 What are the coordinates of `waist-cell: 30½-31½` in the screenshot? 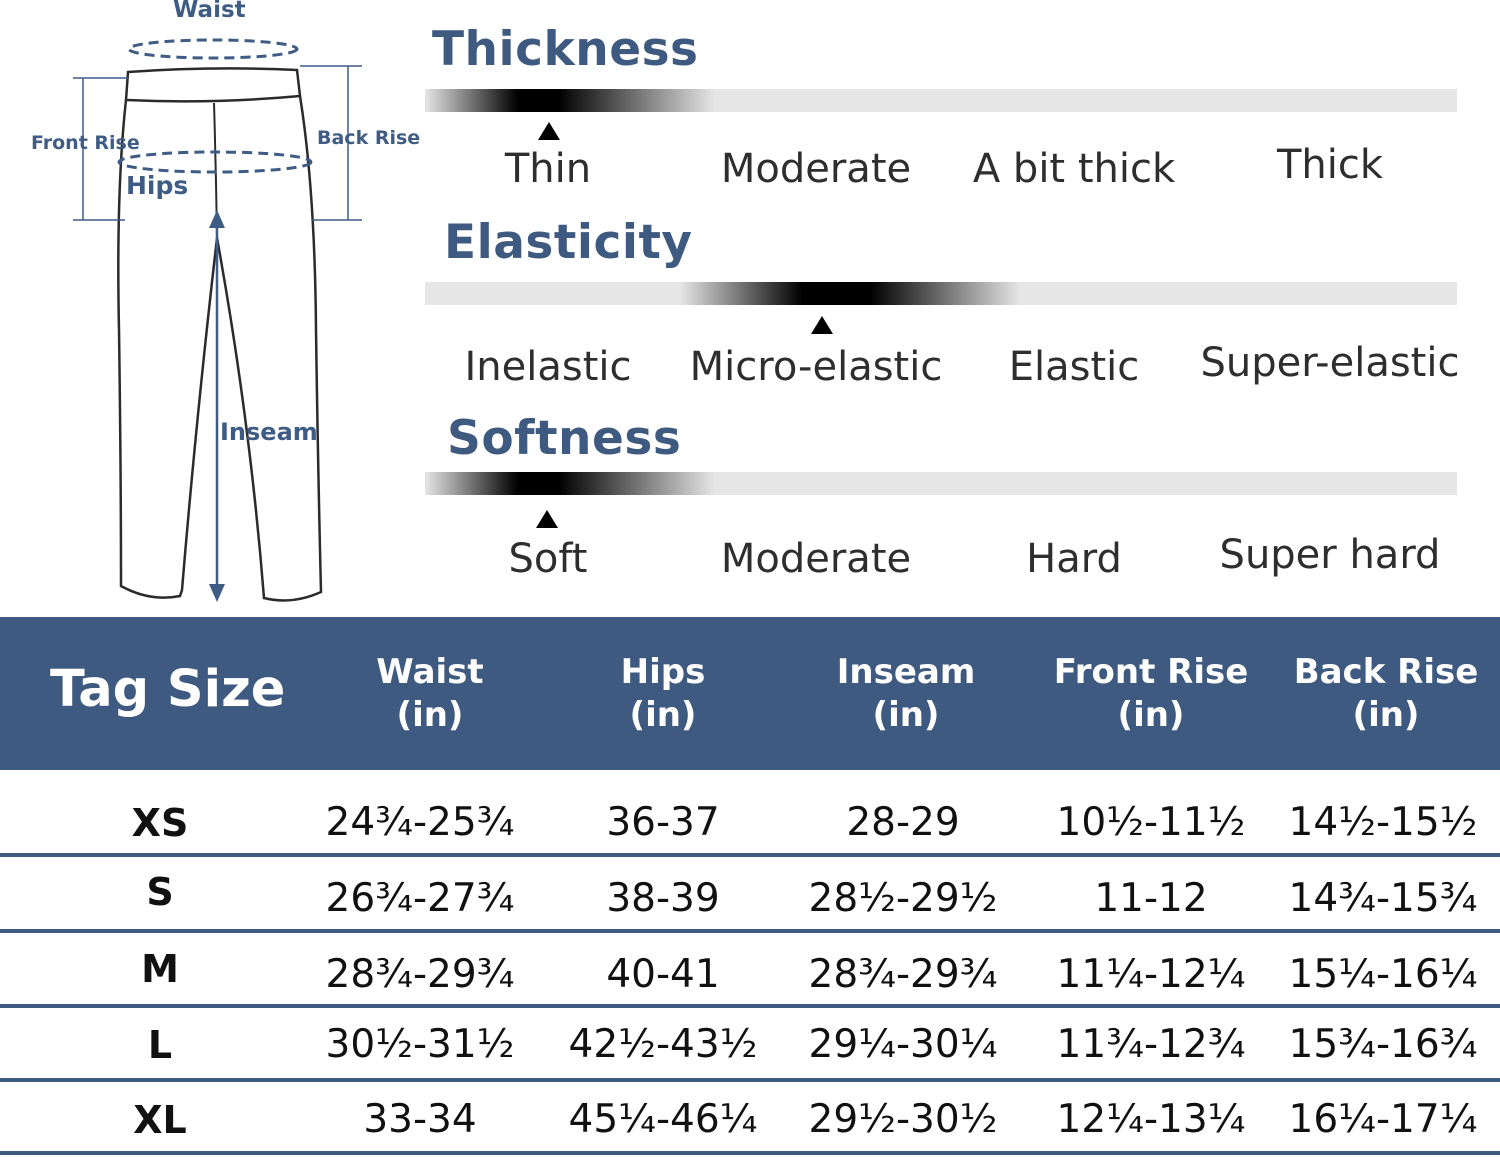 It's located at (420, 1044).